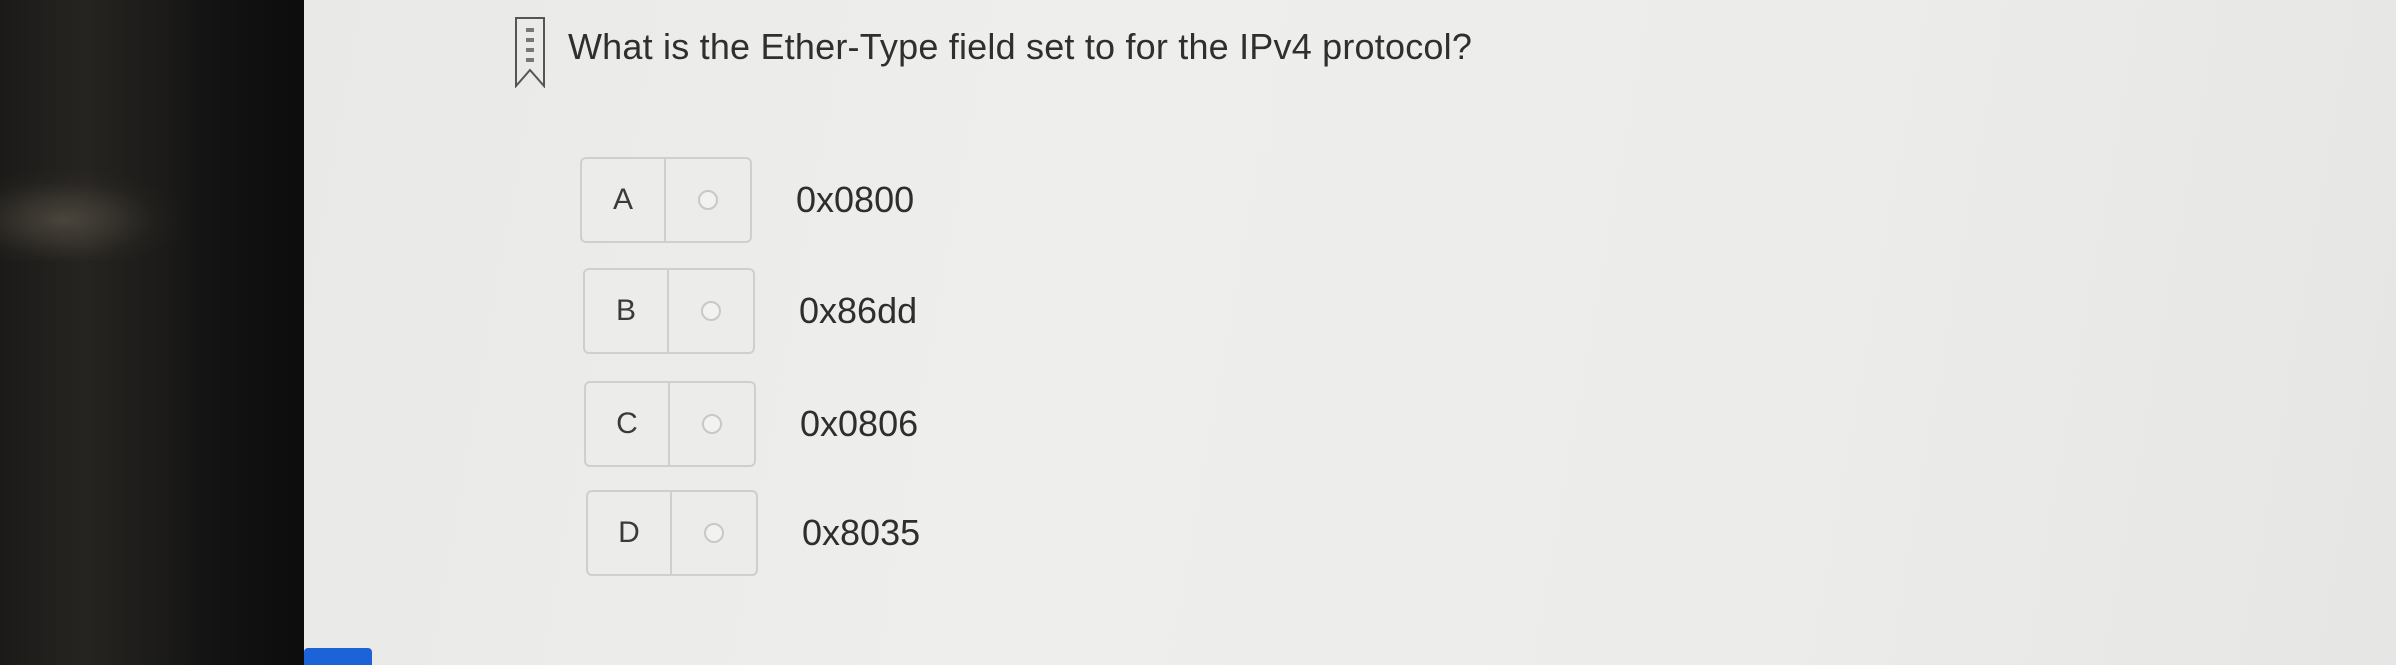  What do you see at coordinates (858, 310) in the screenshot?
I see `option-text: 0x86dd` at bounding box center [858, 310].